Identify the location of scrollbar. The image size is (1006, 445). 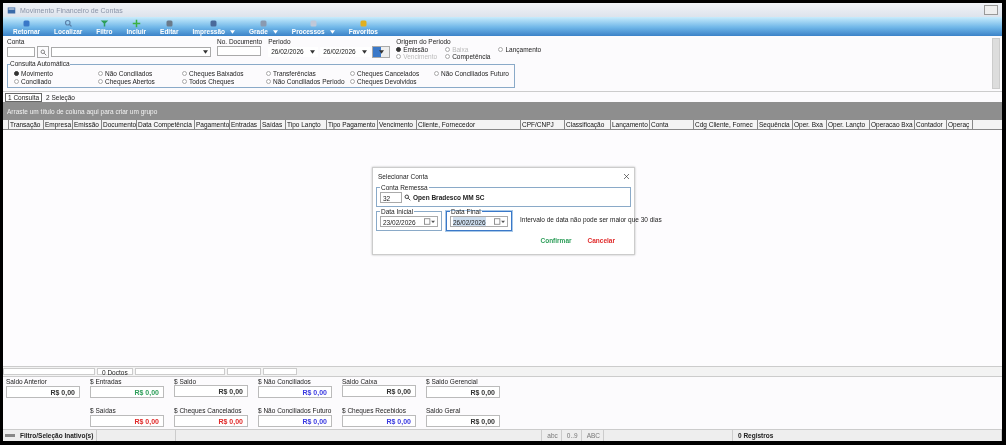
(996, 63).